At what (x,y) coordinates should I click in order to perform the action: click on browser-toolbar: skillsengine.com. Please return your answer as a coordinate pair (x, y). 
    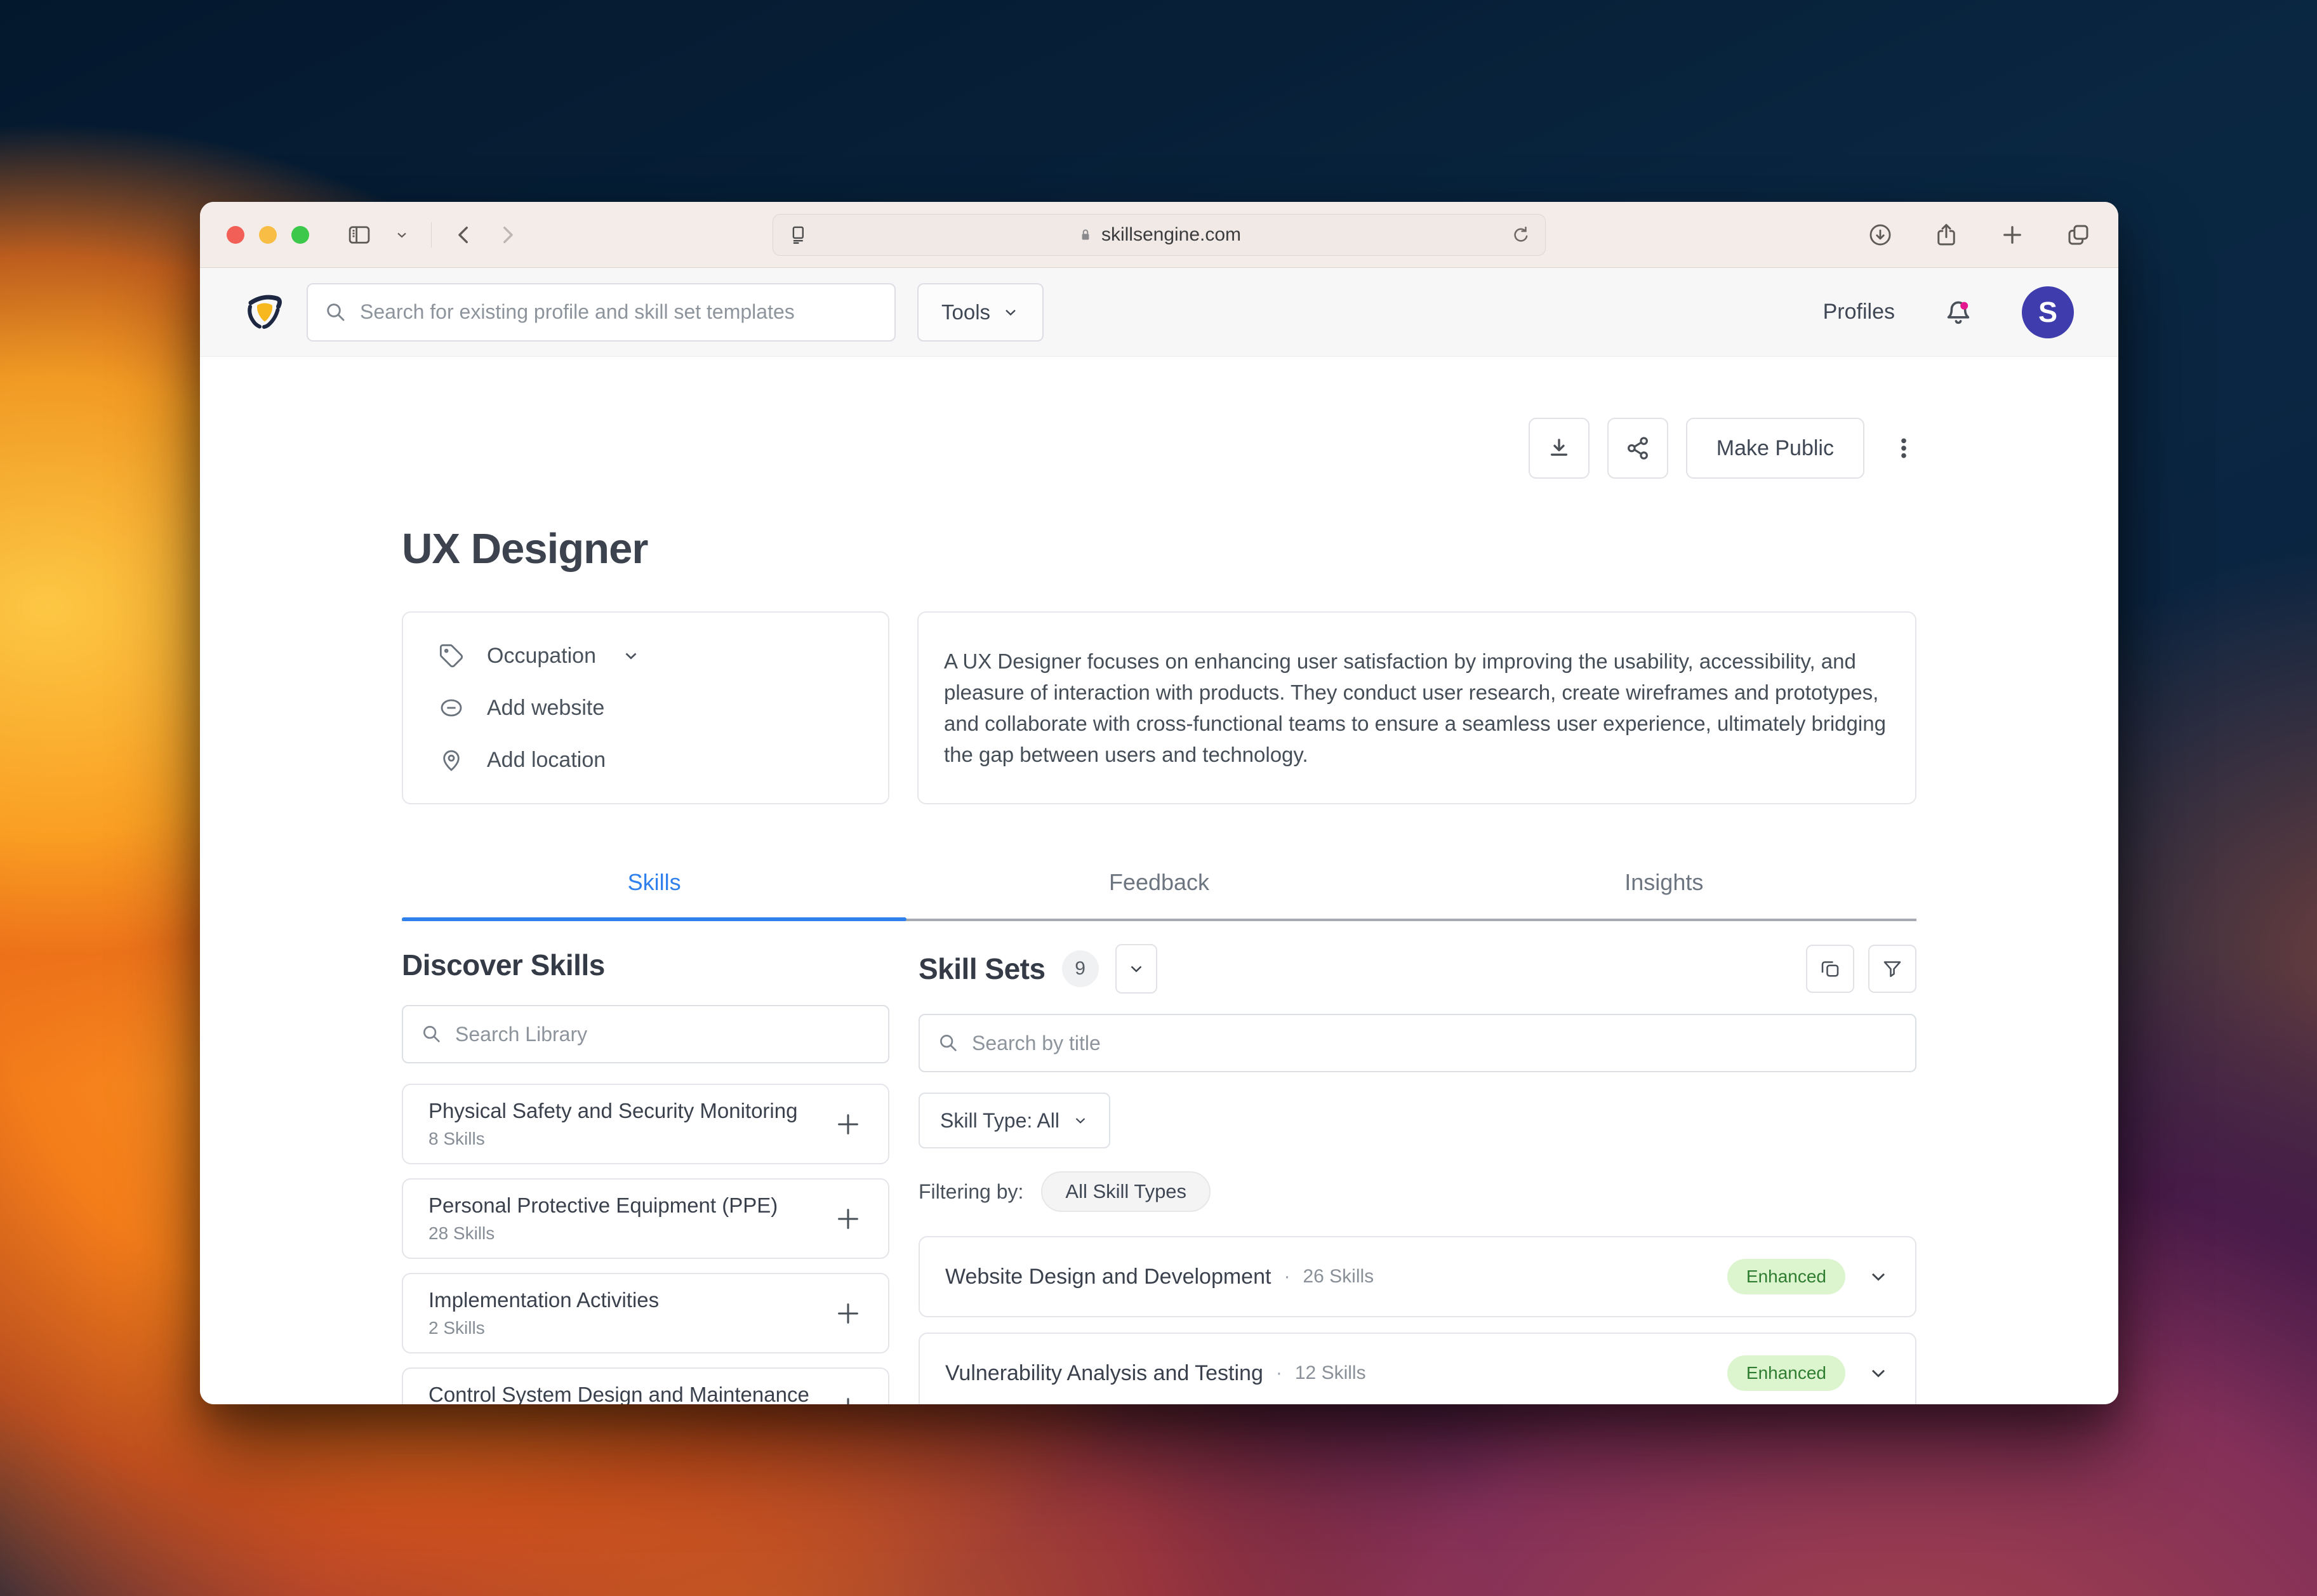
    Looking at the image, I should click on (1159, 235).